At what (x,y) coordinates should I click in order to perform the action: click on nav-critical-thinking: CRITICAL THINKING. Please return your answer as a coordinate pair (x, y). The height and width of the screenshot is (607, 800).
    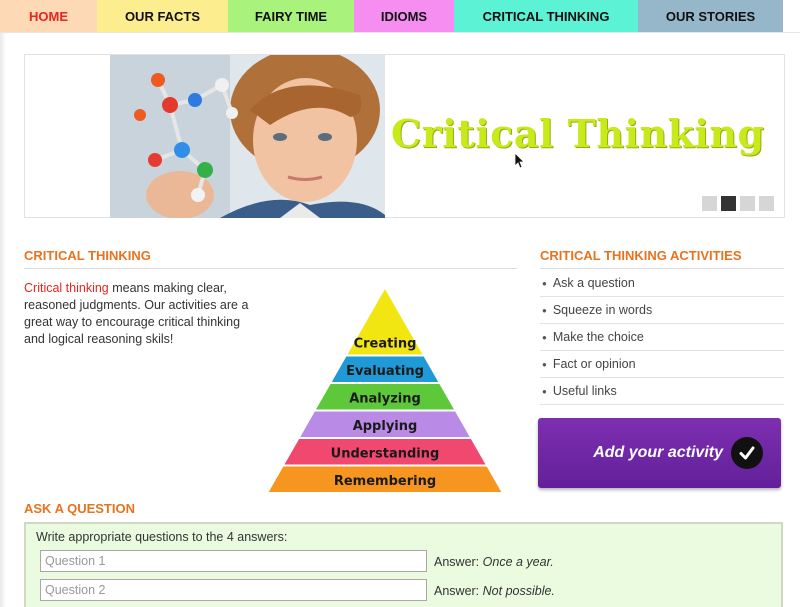
    Looking at the image, I should click on (546, 16).